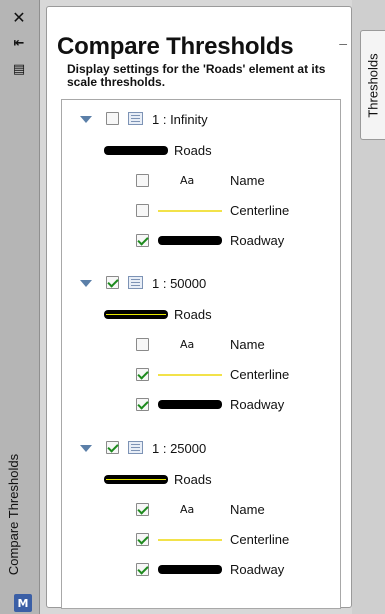 This screenshot has height=614, width=385. I want to click on strip-title-text: Compare Thresholds, so click(14, 514).